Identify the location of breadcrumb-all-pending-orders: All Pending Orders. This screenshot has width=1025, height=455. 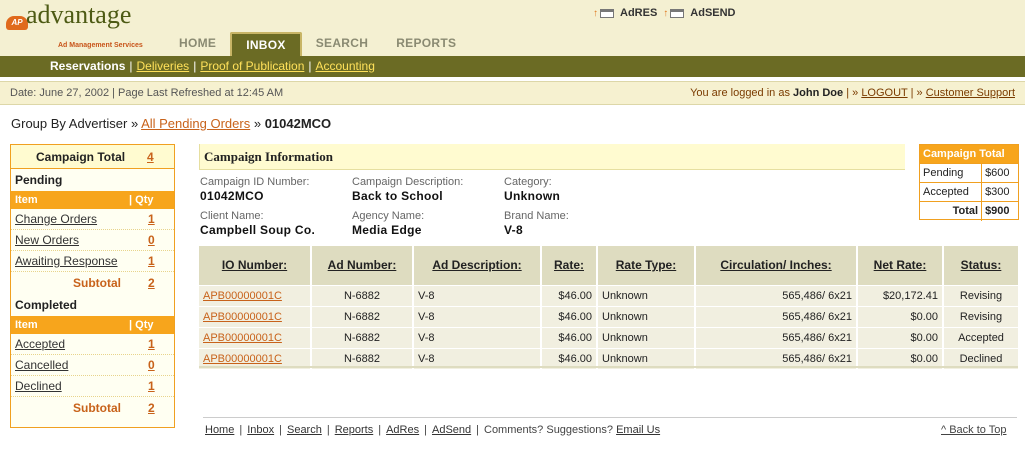
(195, 123).